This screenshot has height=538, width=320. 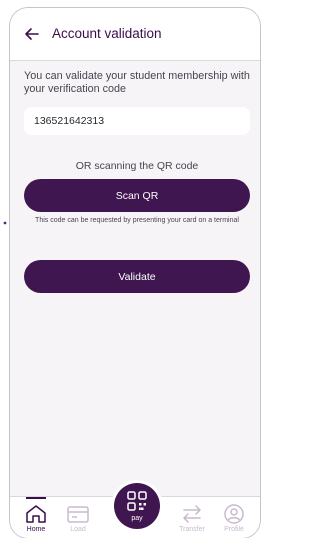 What do you see at coordinates (137, 518) in the screenshot?
I see `nav-label-pay: pay` at bounding box center [137, 518].